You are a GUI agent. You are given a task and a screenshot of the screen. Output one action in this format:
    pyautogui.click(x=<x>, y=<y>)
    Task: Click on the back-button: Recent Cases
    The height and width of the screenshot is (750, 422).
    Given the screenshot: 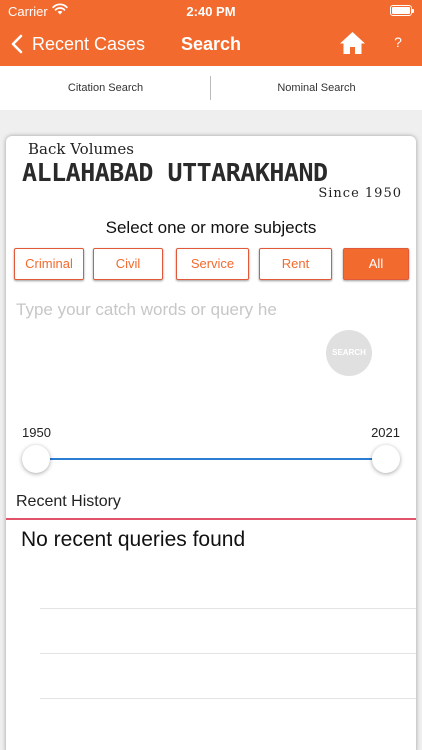 What is the action you would take?
    pyautogui.click(x=77, y=44)
    